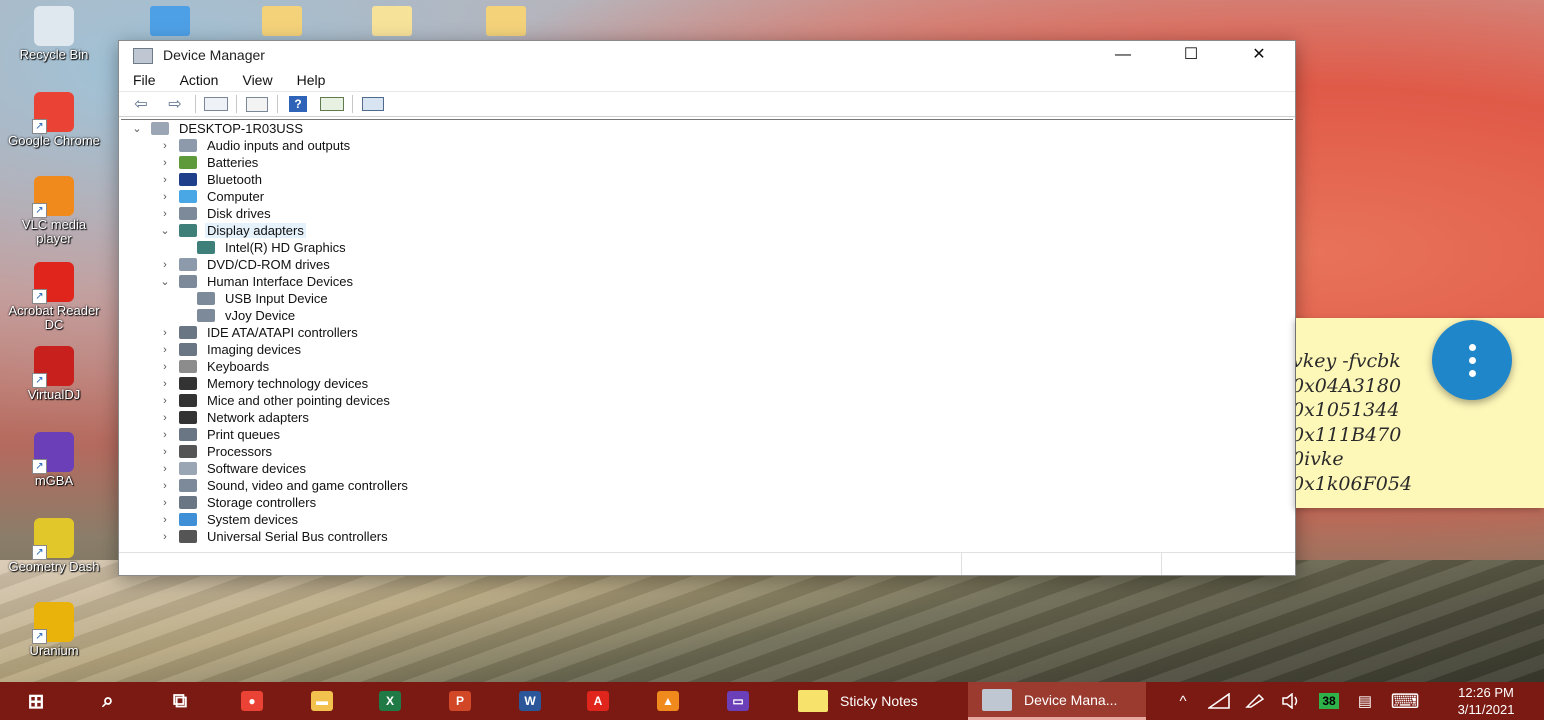 The width and height of the screenshot is (1544, 720). I want to click on toolbar-divider, so click(277, 104).